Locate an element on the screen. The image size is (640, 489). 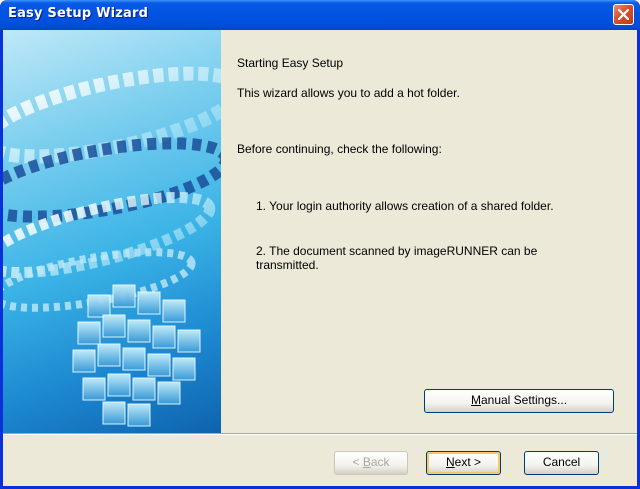
cancel-button: Cancel is located at coordinates (561, 463).